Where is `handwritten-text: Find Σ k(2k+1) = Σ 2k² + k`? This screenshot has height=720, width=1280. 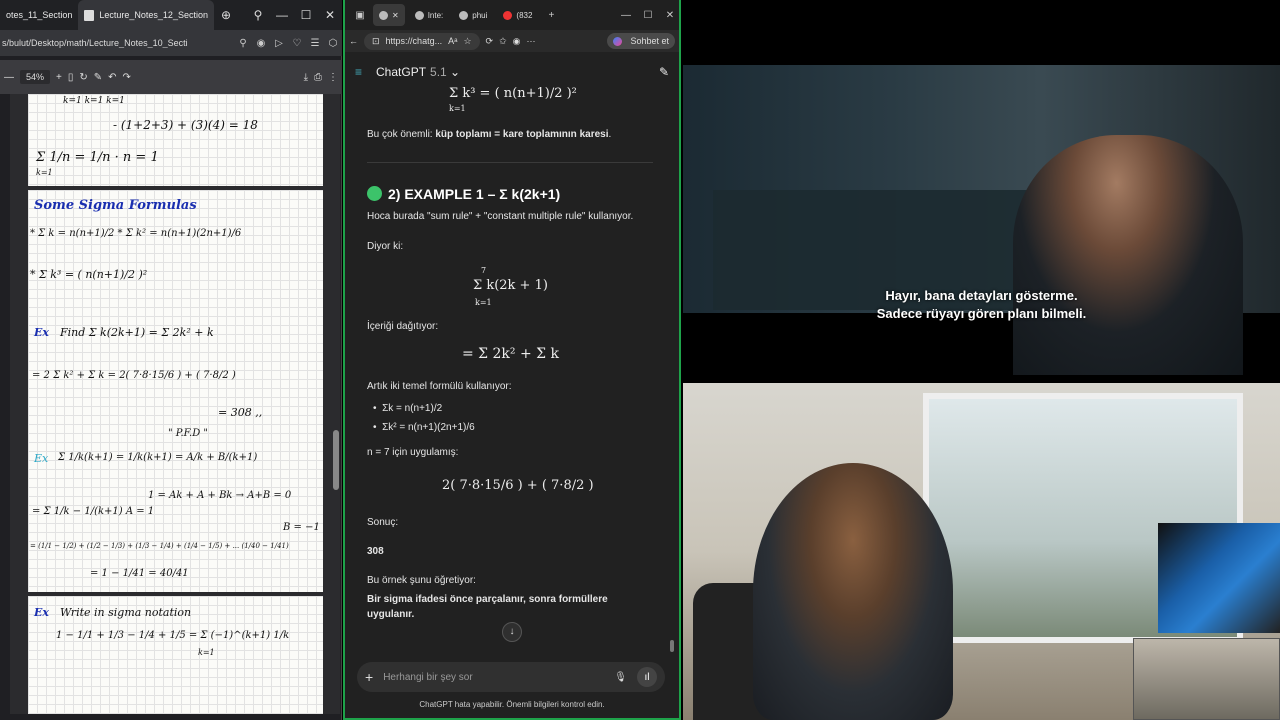
handwritten-text: Find Σ k(2k+1) = Σ 2k² + k is located at coordinates (137, 332).